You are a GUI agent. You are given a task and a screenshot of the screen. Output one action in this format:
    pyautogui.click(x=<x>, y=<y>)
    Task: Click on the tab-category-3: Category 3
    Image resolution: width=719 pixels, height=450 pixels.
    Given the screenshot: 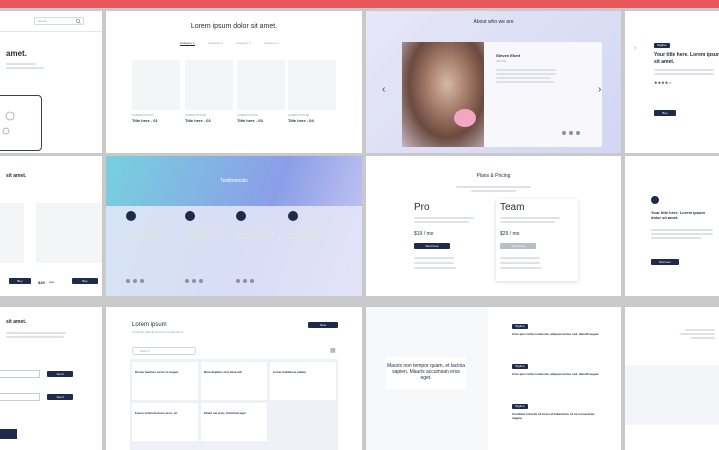 What is the action you would take?
    pyautogui.click(x=243, y=43)
    